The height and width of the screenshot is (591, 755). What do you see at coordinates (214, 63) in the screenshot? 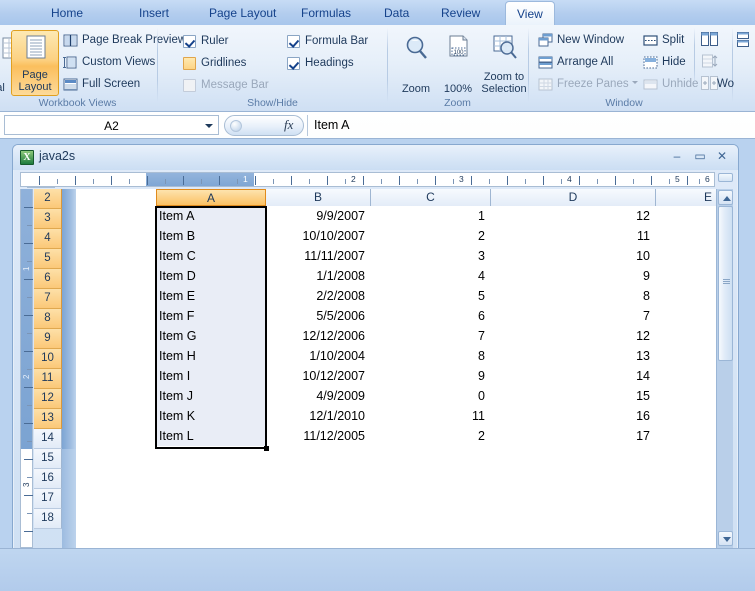
I see `checkbox-gridlines: Gridlines` at bounding box center [214, 63].